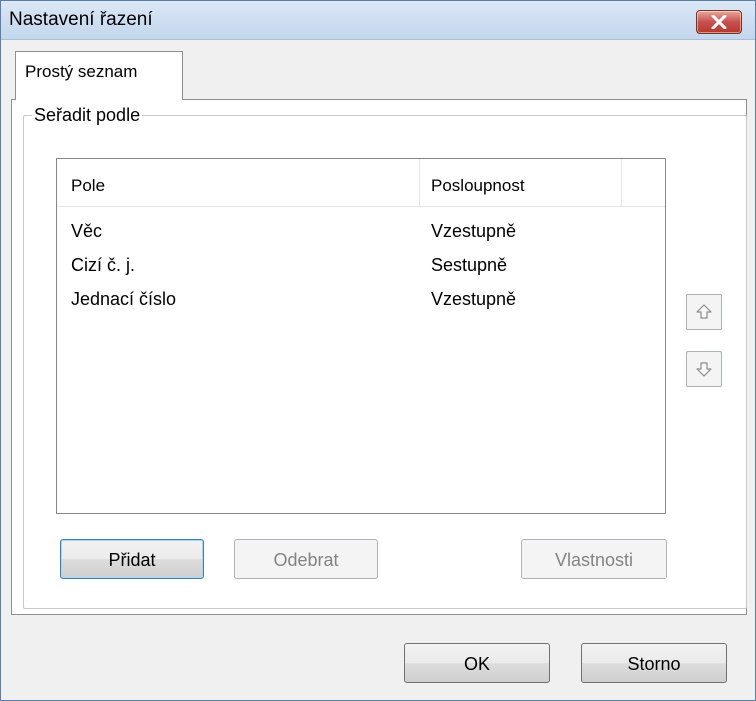 The width and height of the screenshot is (756, 701). I want to click on arrow-down-icon, so click(704, 369).